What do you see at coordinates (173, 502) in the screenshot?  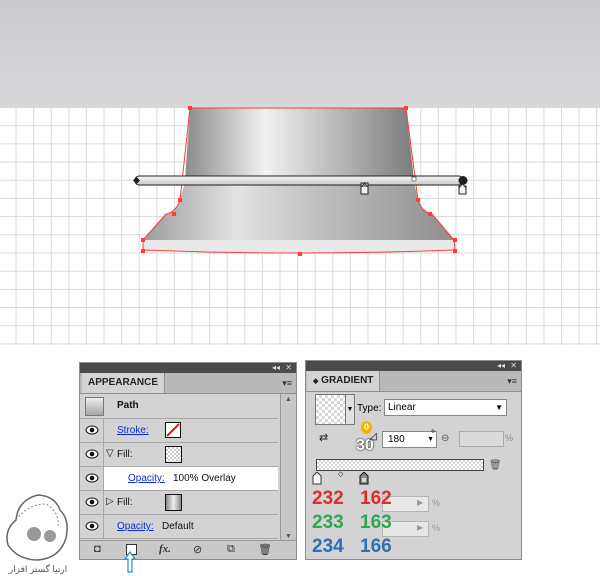 I see `gradient-fill-swatch-icon` at bounding box center [173, 502].